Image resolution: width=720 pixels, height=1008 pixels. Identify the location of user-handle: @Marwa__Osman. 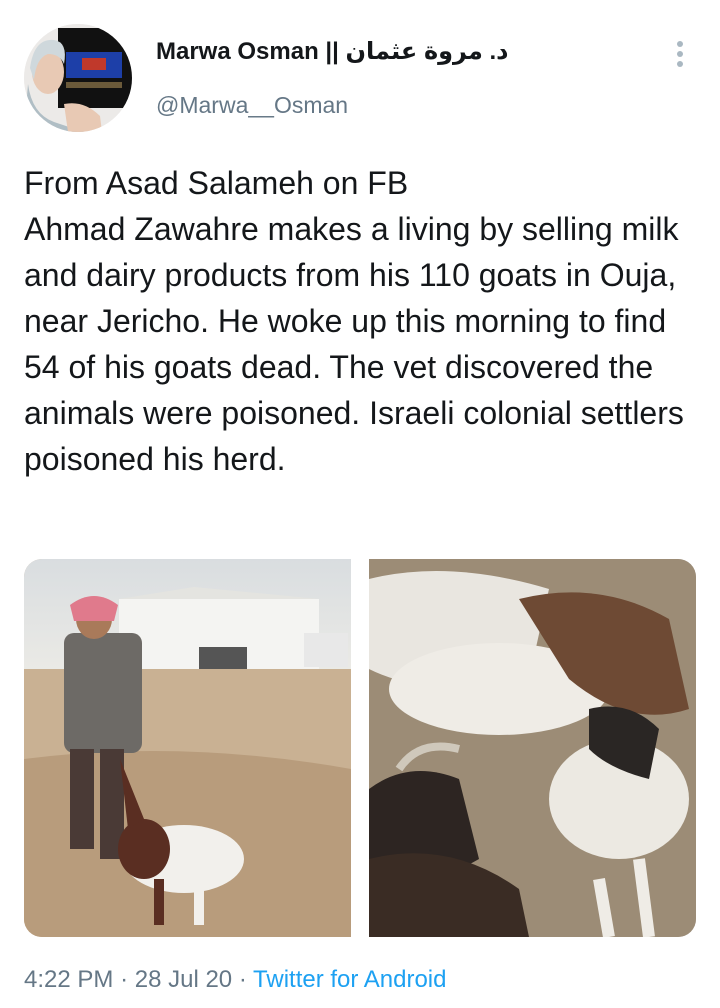
(396, 105).